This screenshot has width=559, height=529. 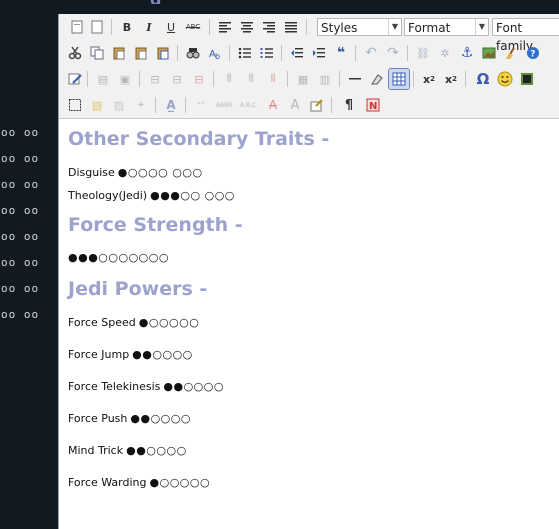 I want to click on bold-button: B, so click(x=127, y=27).